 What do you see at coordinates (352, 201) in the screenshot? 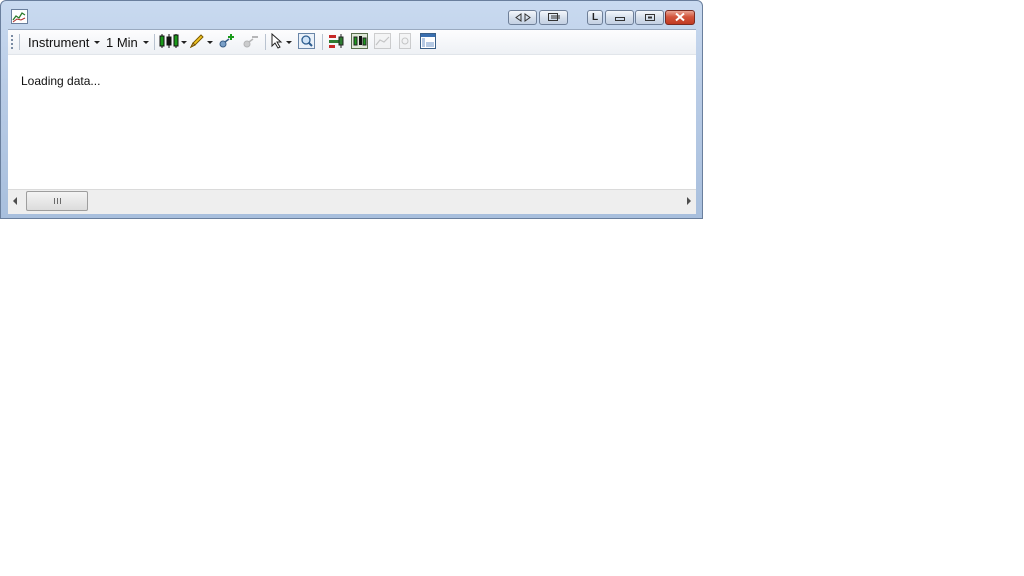
I see `horizontal-scrollbar` at bounding box center [352, 201].